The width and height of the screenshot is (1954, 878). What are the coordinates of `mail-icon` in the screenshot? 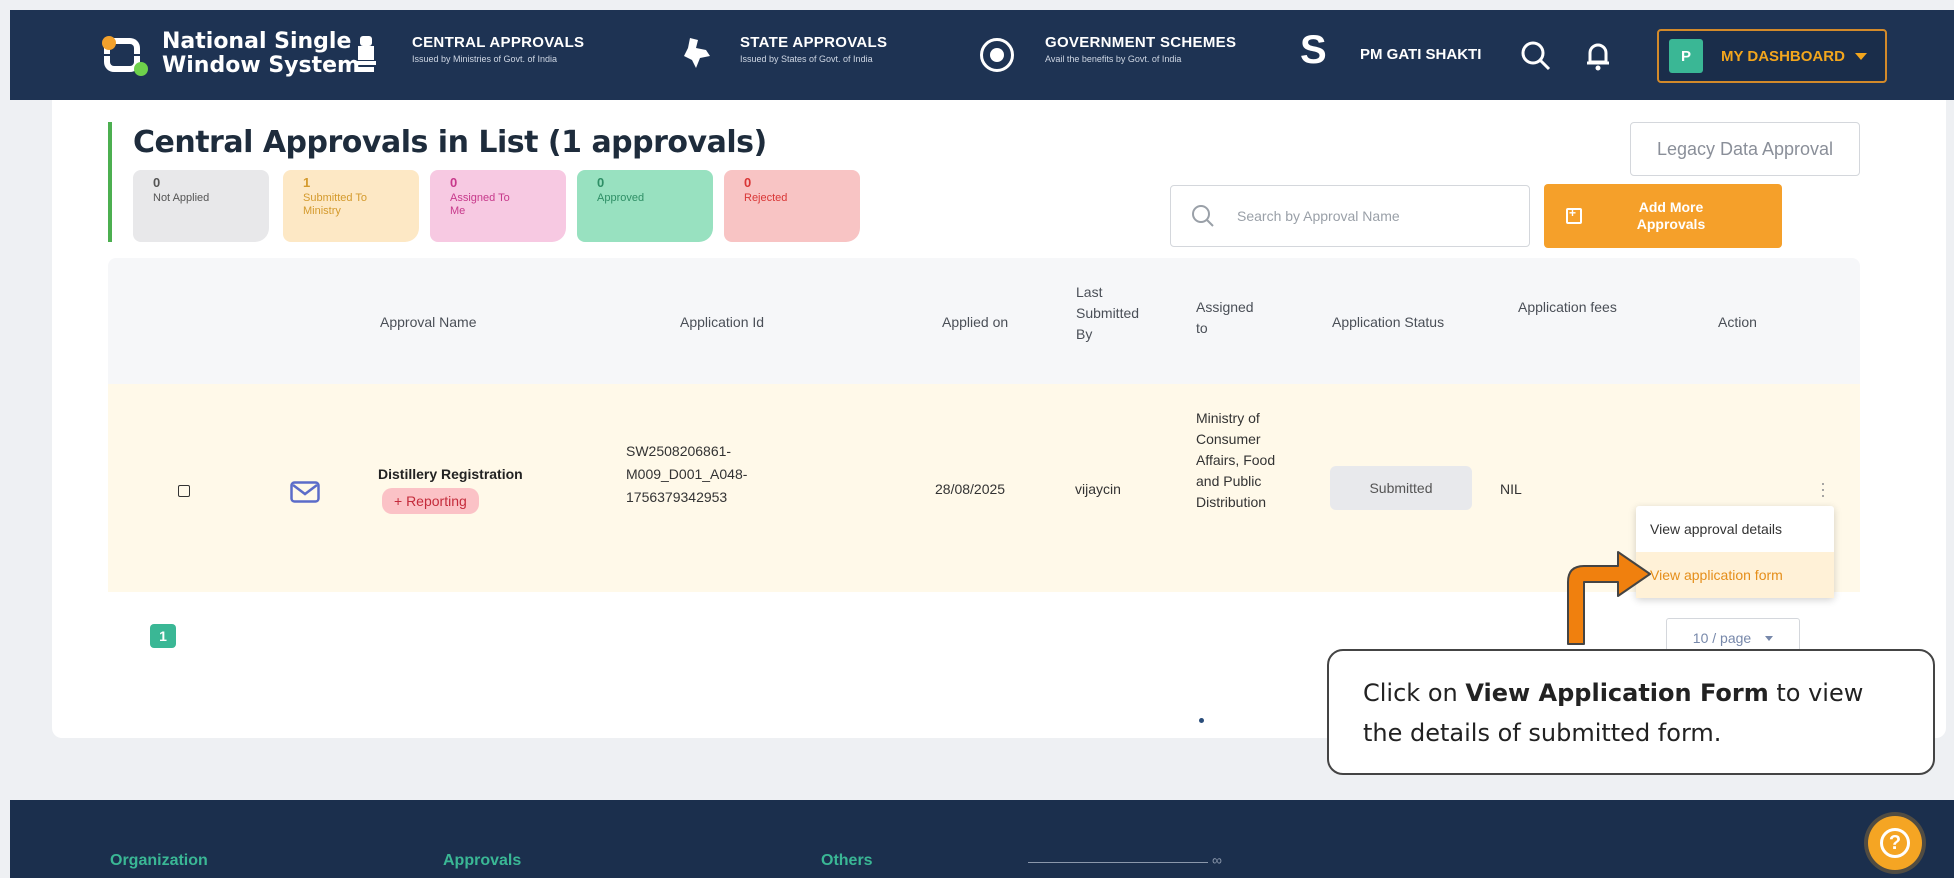 It's located at (305, 492).